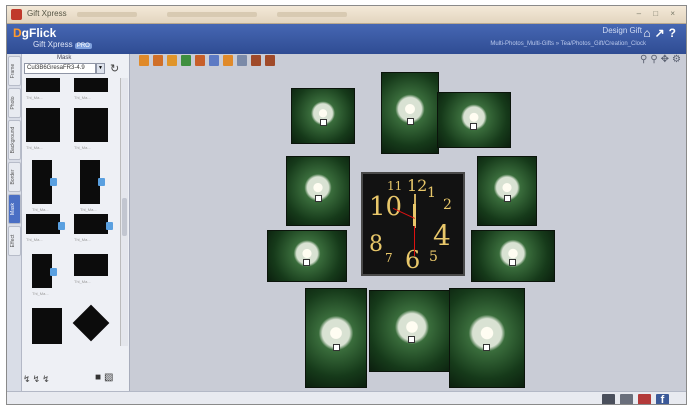 The height and width of the screenshot is (410, 693). I want to click on tab-mask: Mask, so click(14, 209).